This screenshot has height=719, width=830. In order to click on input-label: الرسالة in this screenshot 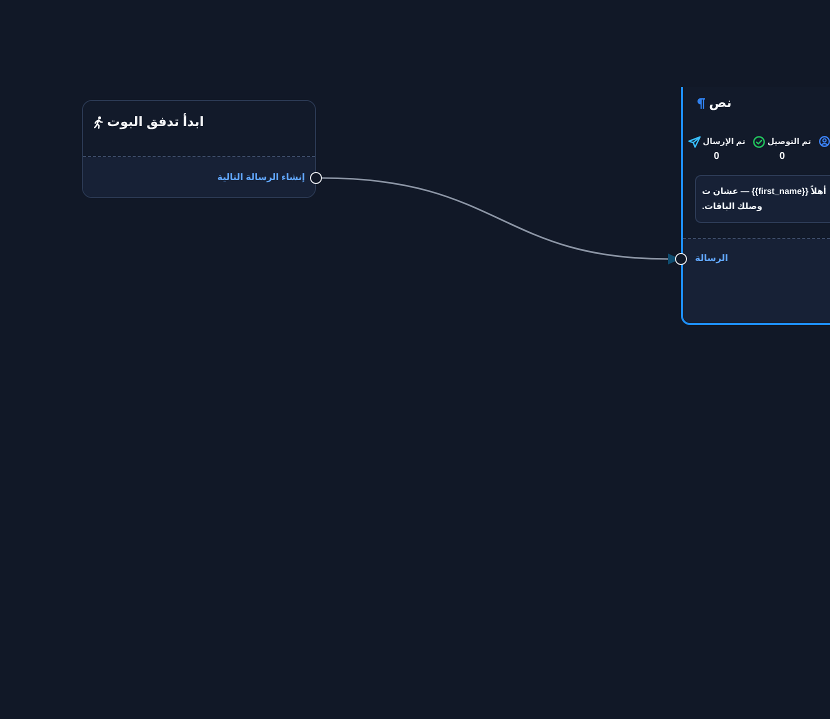, I will do `click(711, 258)`.